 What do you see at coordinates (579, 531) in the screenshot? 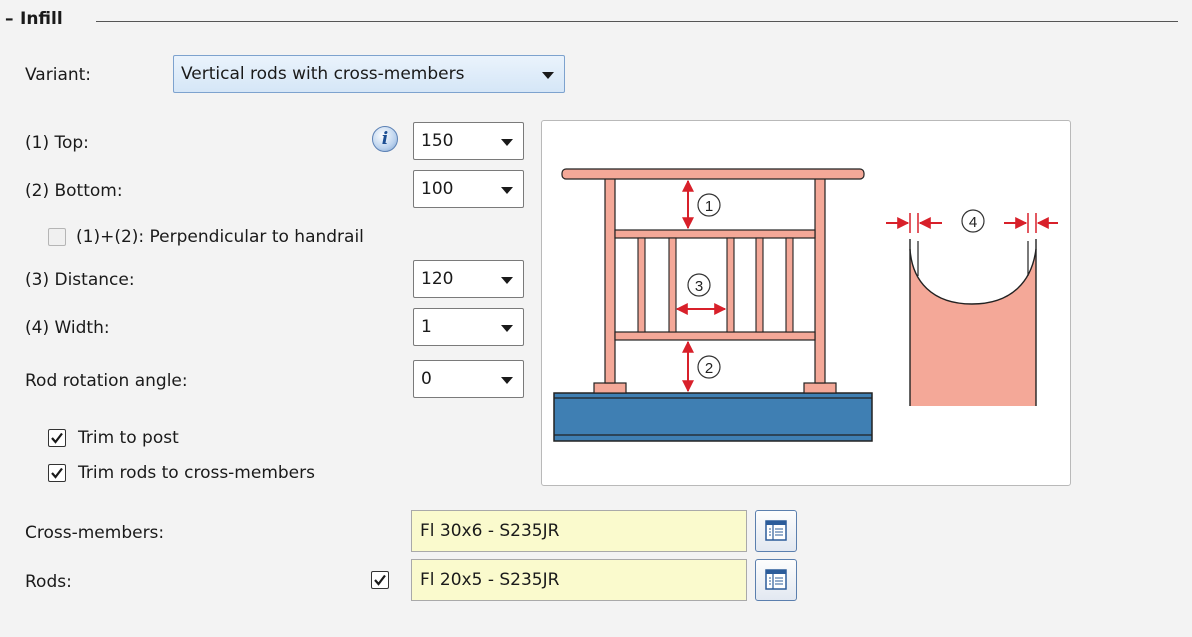
I see `cross-members-field: Fl 30x6 - S235JR` at bounding box center [579, 531].